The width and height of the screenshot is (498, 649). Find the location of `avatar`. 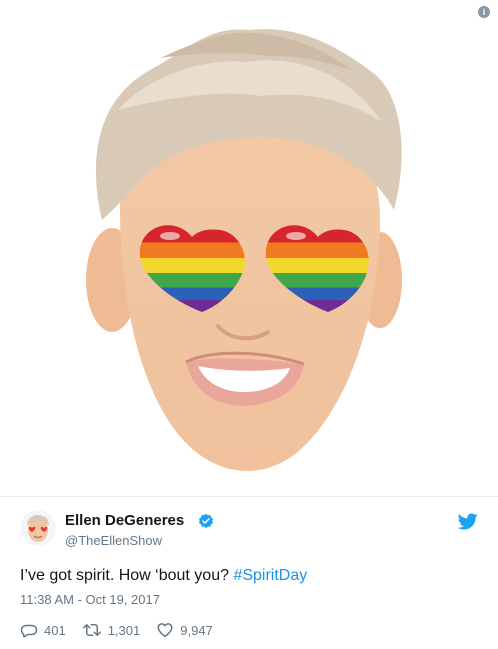

avatar is located at coordinates (38, 528).